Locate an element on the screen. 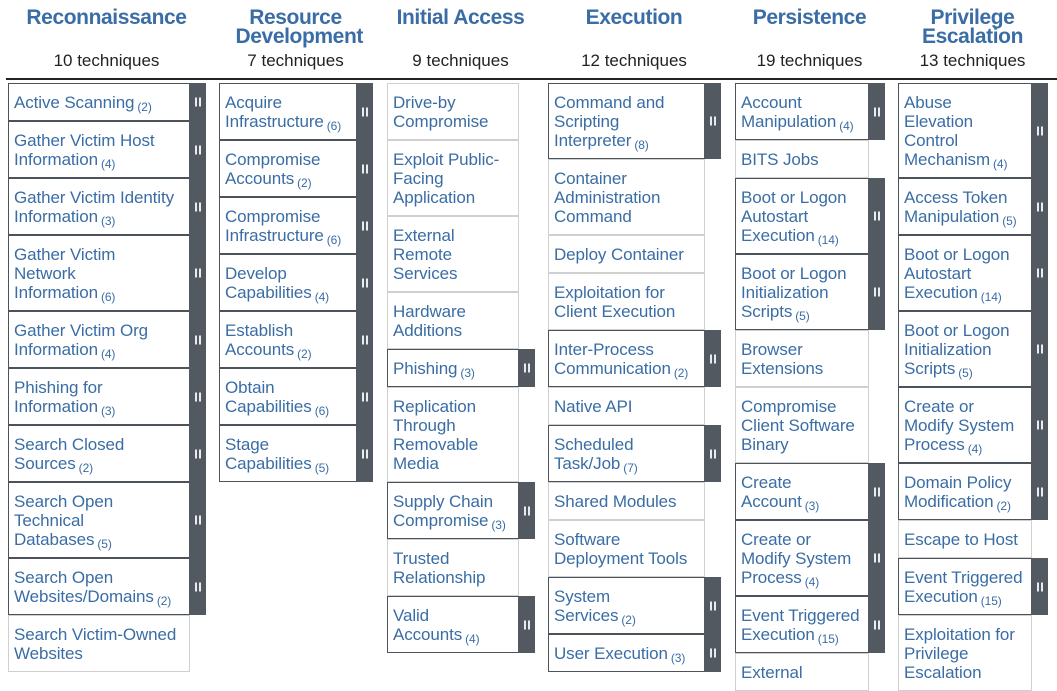  technique-box: External is located at coordinates (802, 672).